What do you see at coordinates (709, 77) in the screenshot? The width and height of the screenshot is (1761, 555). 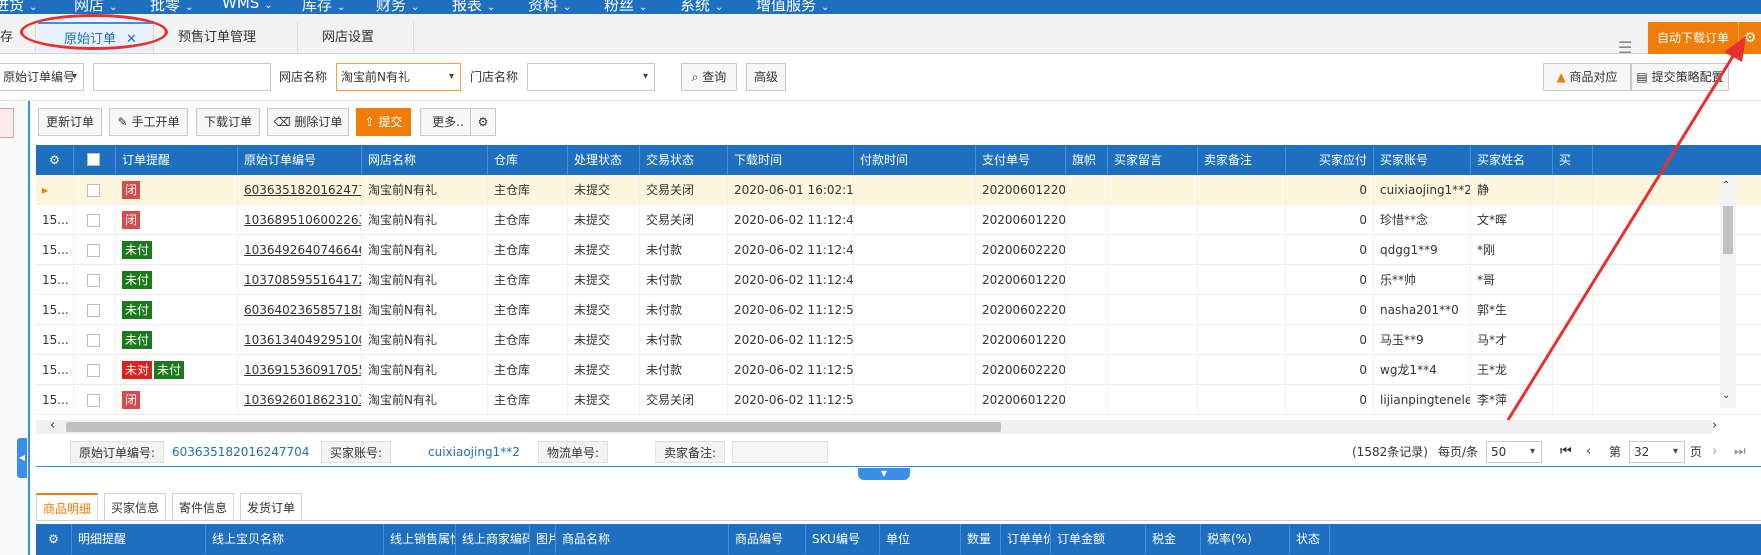 I see `query-button: ⌕ 查询` at bounding box center [709, 77].